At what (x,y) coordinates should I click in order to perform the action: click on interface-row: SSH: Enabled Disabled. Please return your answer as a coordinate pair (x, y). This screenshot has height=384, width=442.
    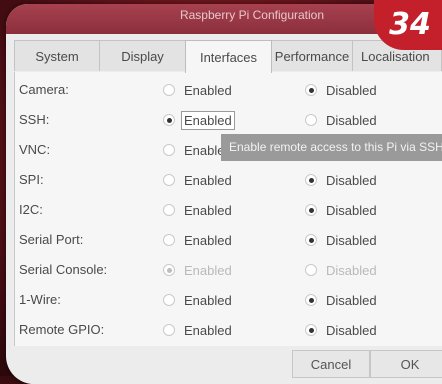
    Looking at the image, I should click on (228, 120).